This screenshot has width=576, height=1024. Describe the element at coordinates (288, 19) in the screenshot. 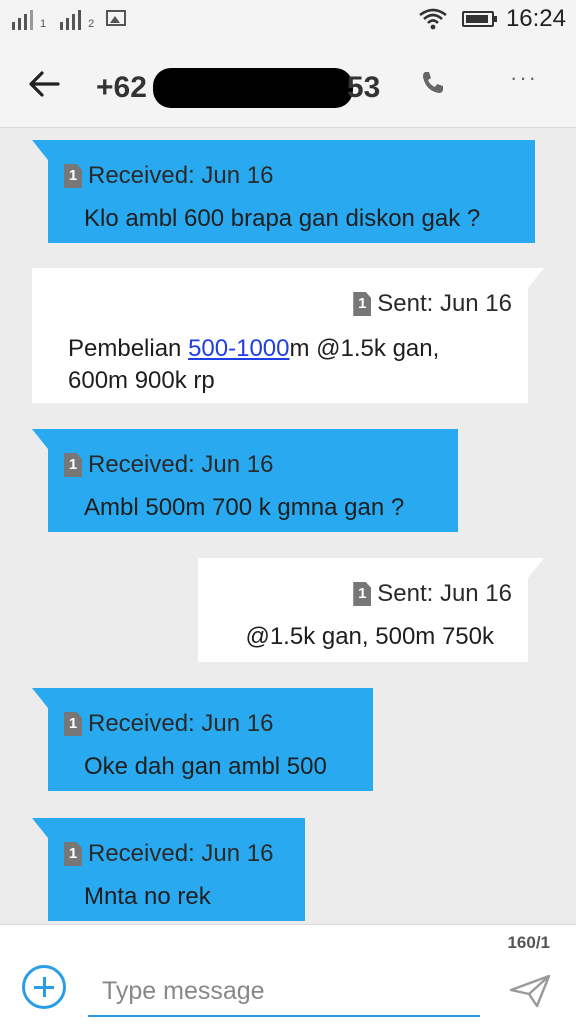

I see `status-bar: 1 2 16:24` at that location.